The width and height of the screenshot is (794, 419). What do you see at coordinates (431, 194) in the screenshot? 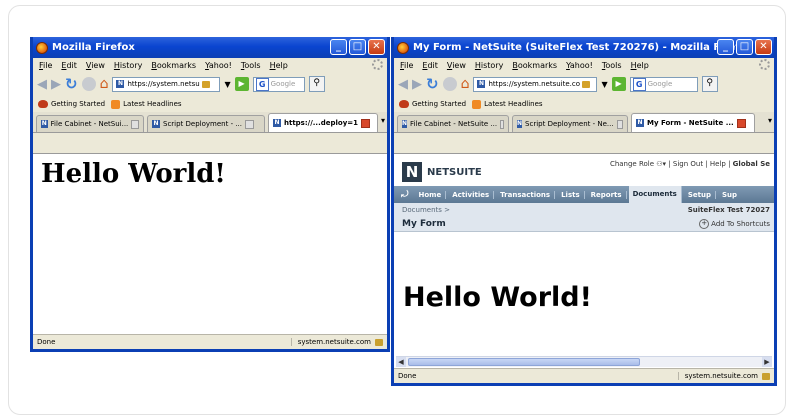
I see `nav-home: Home` at bounding box center [431, 194].